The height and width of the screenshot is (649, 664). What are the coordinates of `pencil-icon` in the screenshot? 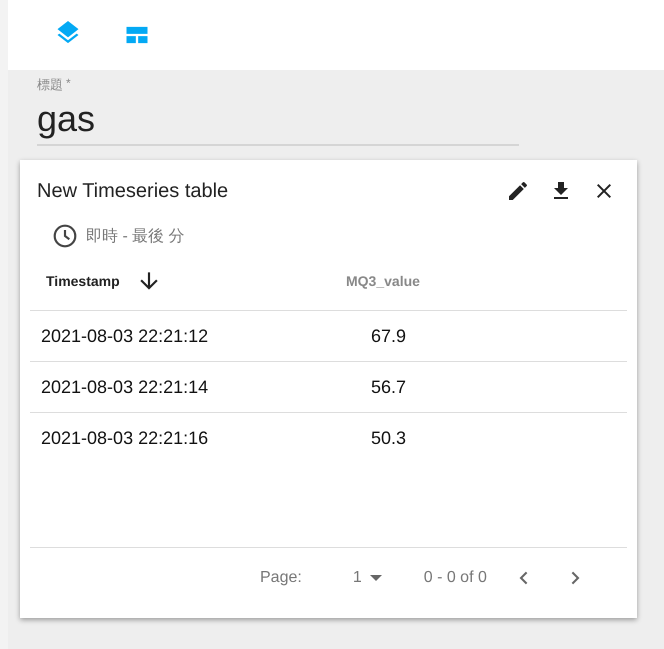 It's located at (518, 191).